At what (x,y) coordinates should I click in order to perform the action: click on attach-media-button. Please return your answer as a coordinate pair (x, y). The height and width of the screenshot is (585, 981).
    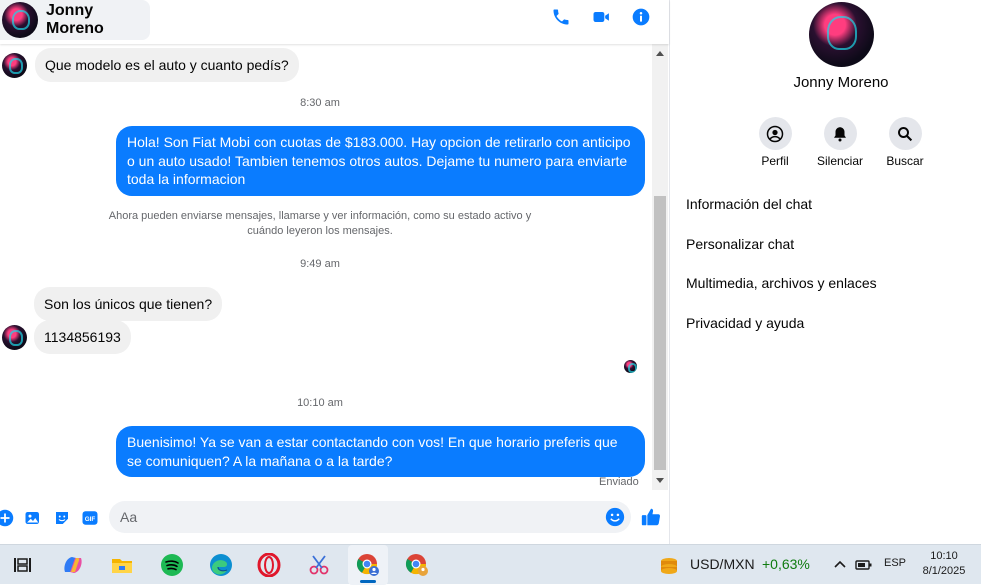
    Looking at the image, I should click on (33, 518).